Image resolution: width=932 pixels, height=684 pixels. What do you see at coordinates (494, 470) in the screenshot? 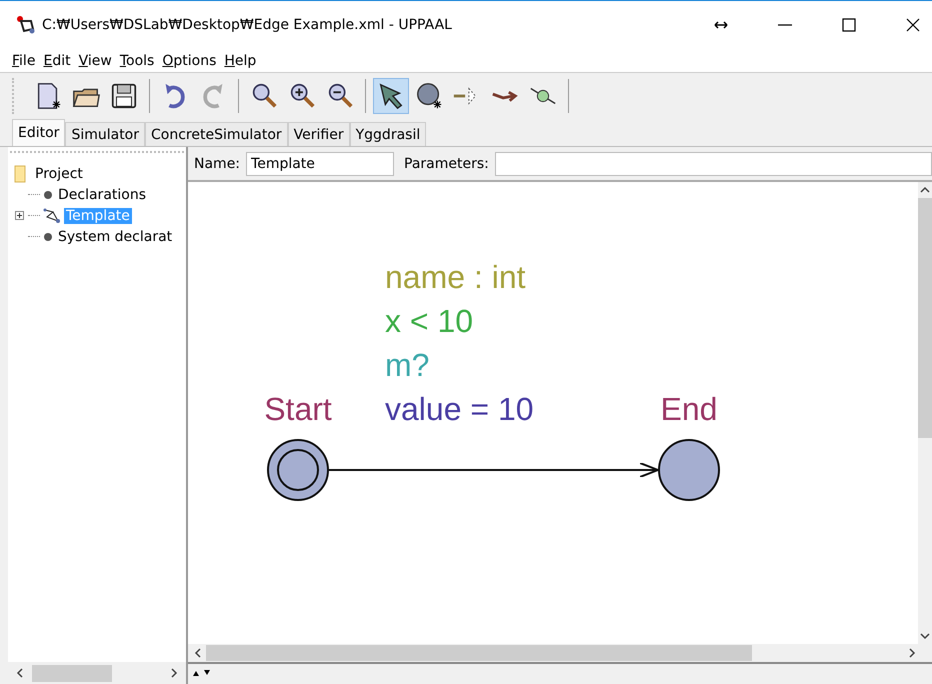
I see `edge-arrow` at bounding box center [494, 470].